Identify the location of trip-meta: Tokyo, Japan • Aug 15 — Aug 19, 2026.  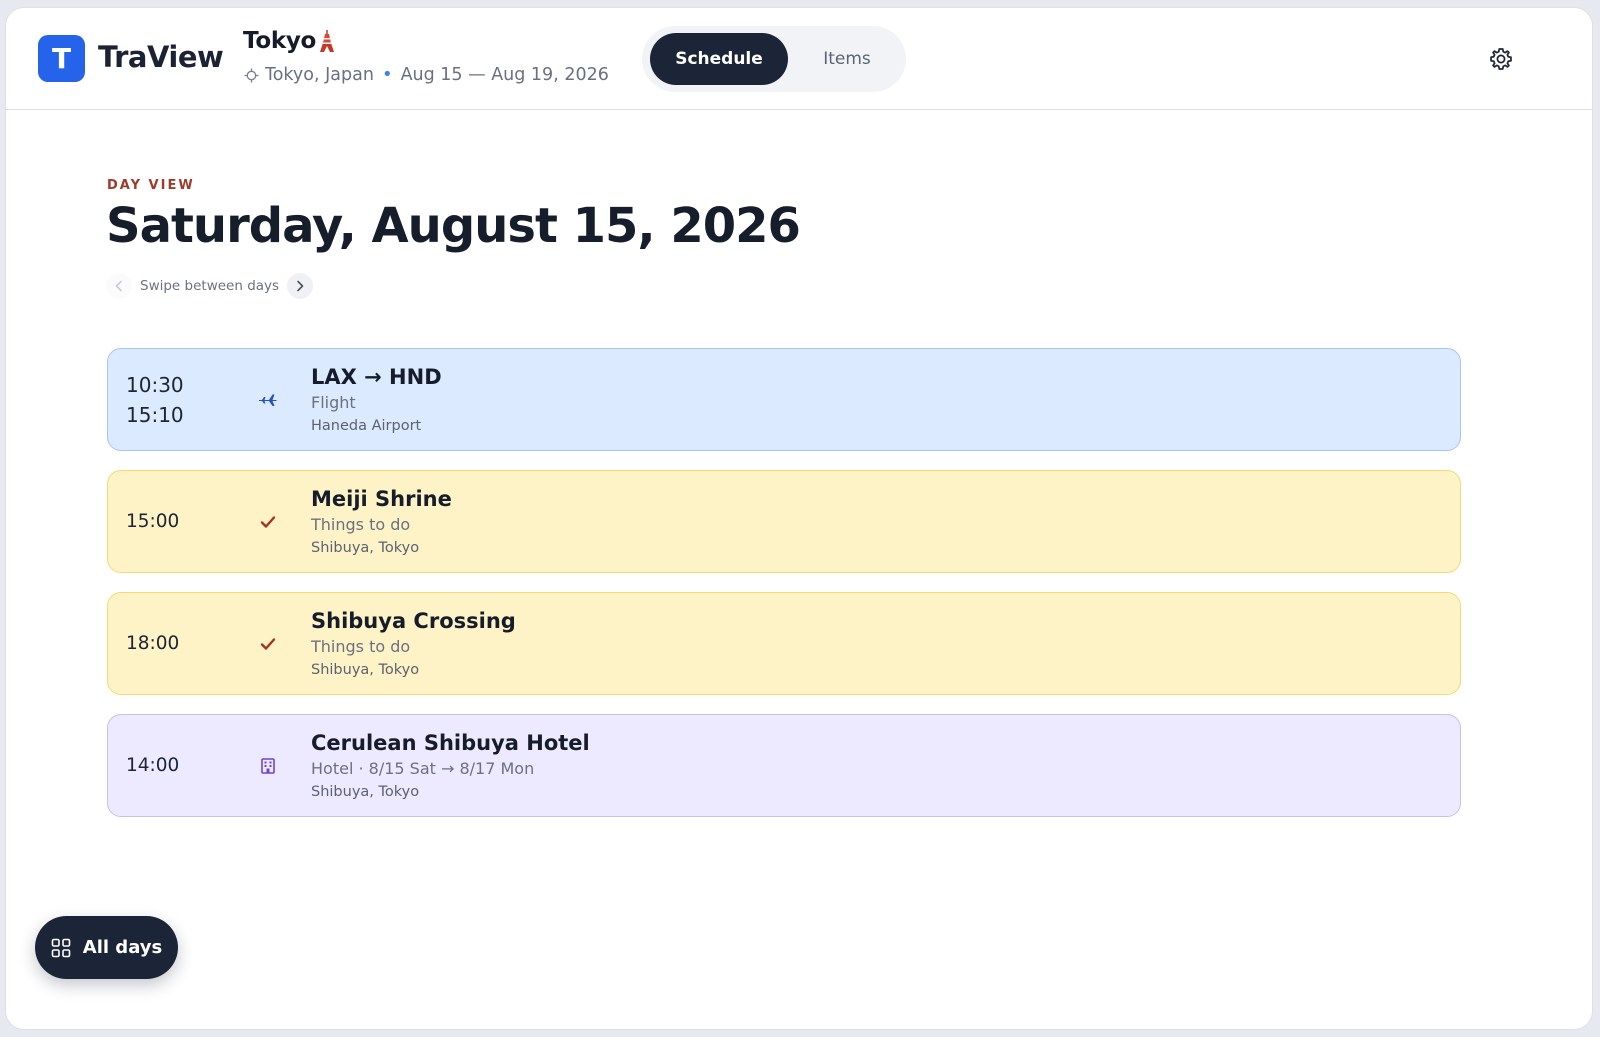
(426, 74).